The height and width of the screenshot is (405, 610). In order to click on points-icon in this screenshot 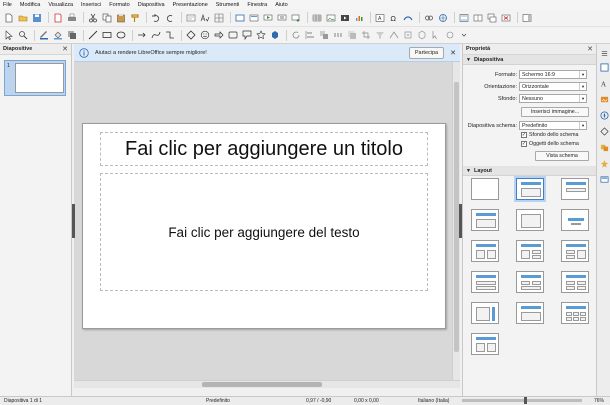, I will do `click(393, 35)`.